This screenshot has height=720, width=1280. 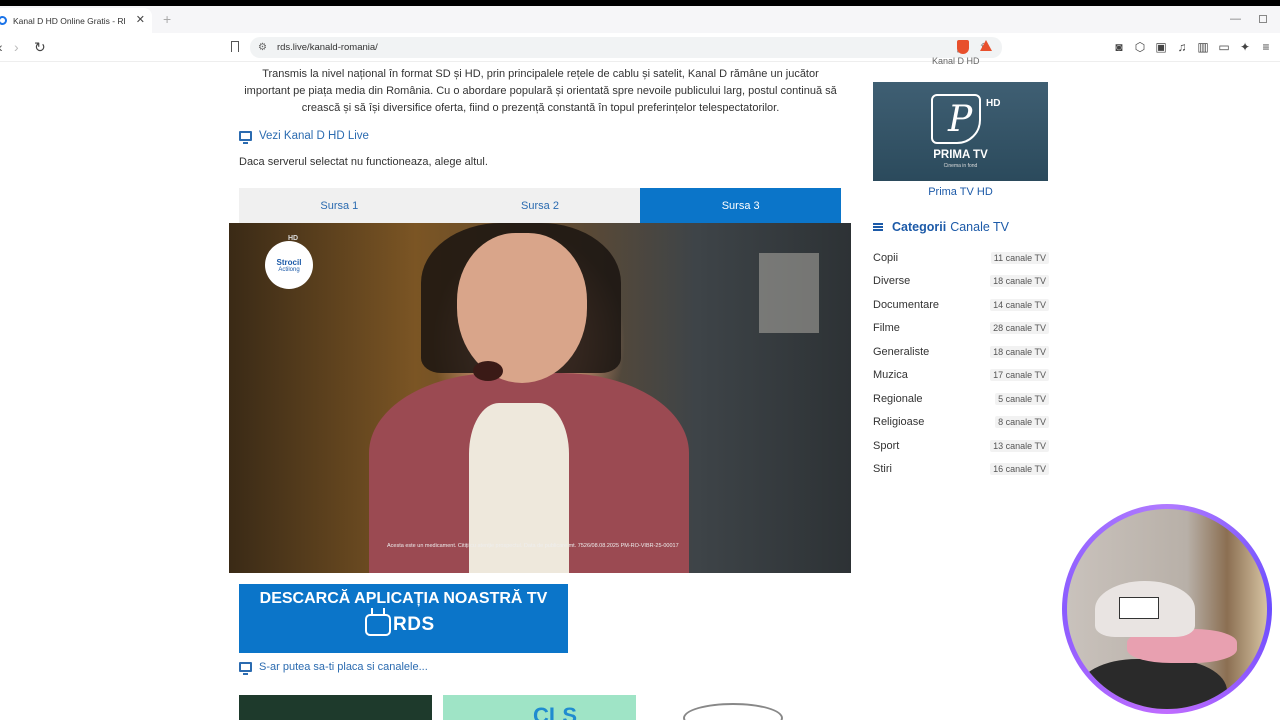 I want to click on categories-heading: Categorii Canale TV, so click(x=941, y=227).